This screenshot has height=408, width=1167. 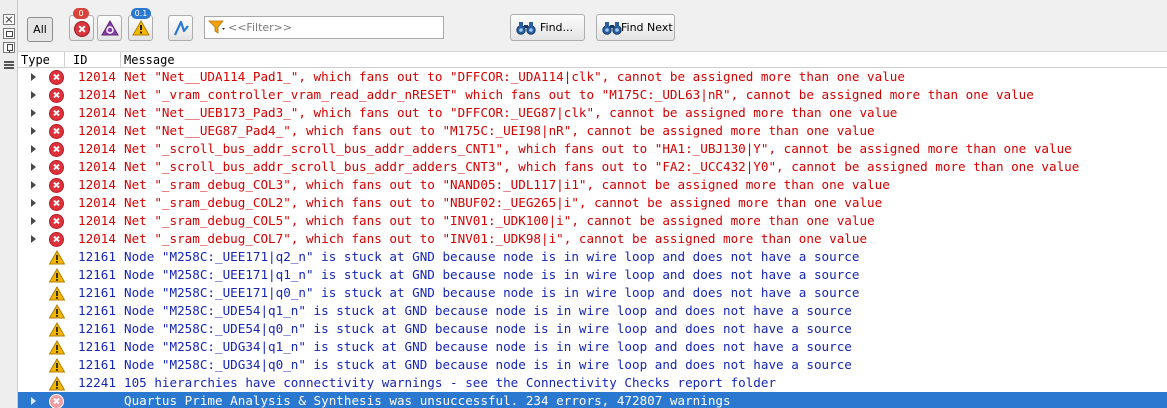 I want to click on critical-warning-icon, so click(x=110, y=28).